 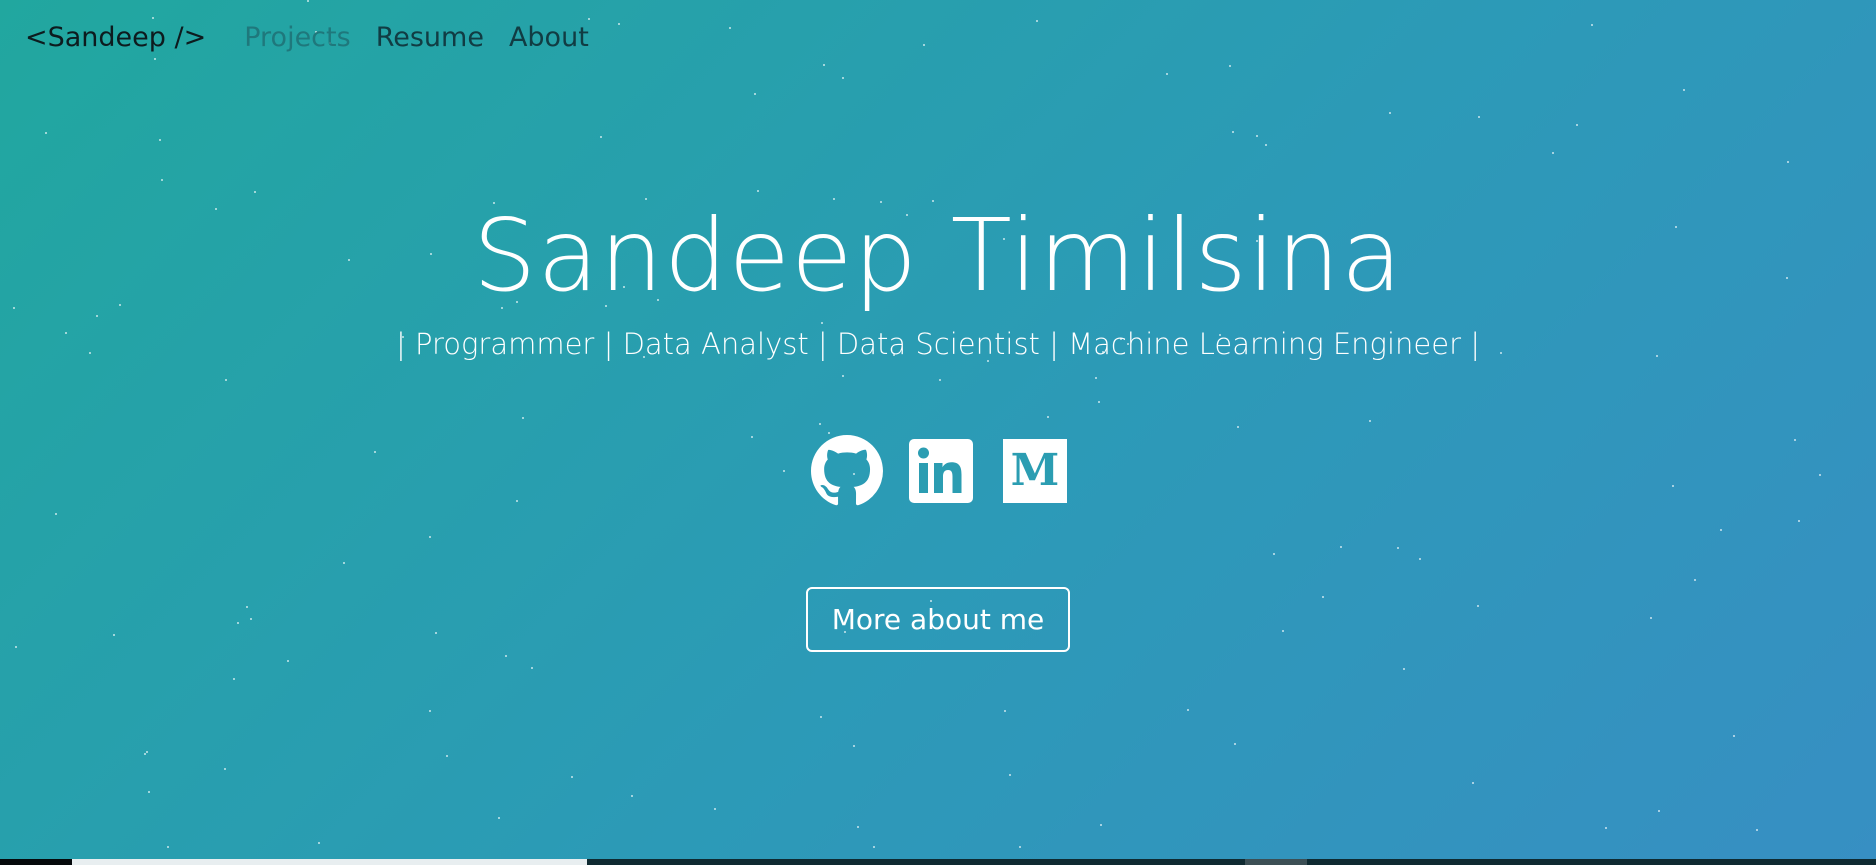 What do you see at coordinates (36, 862) in the screenshot?
I see `taskbar-start-segment` at bounding box center [36, 862].